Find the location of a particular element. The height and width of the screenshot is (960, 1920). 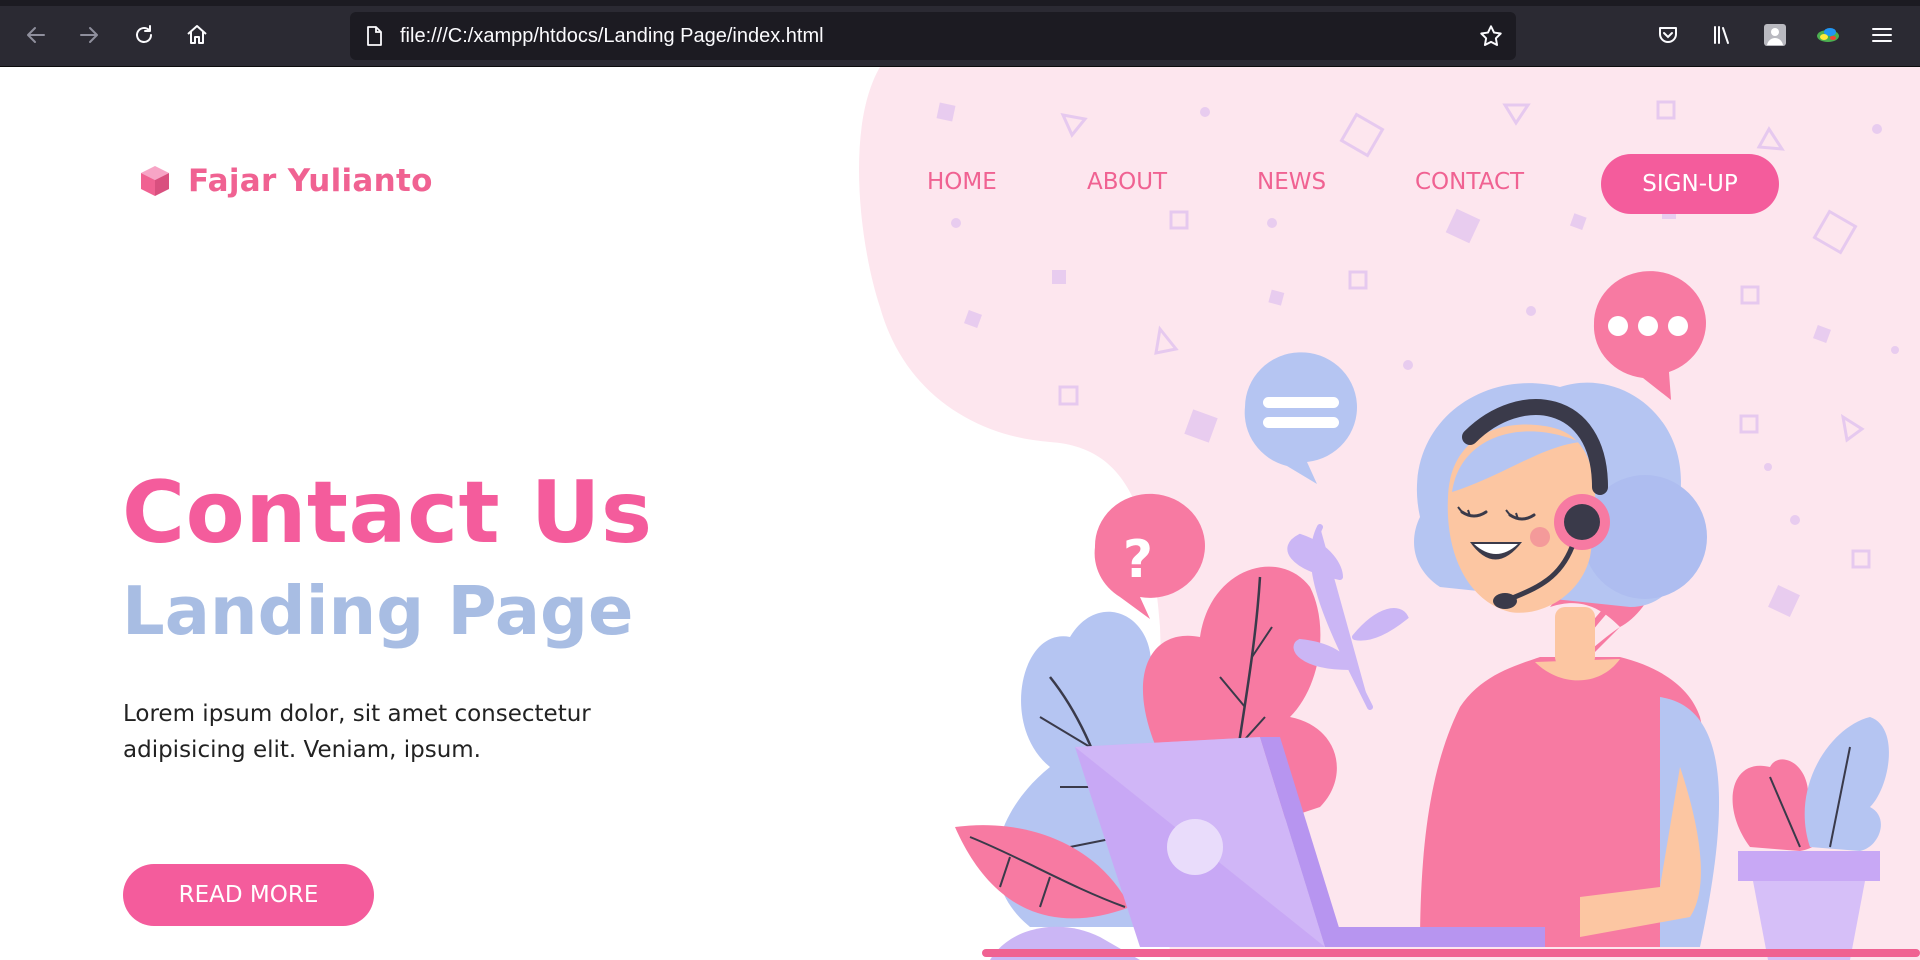

nav-about: ABOUT is located at coordinates (1127, 182).